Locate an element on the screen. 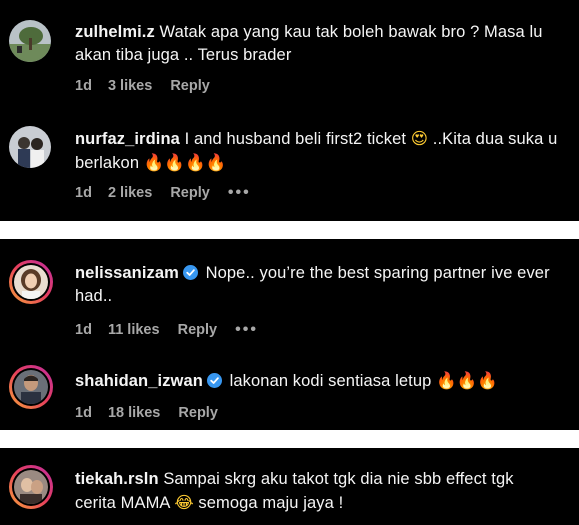 The height and width of the screenshot is (525, 579). comment-body: I and husband beli first2 ticket is located at coordinates (295, 139).